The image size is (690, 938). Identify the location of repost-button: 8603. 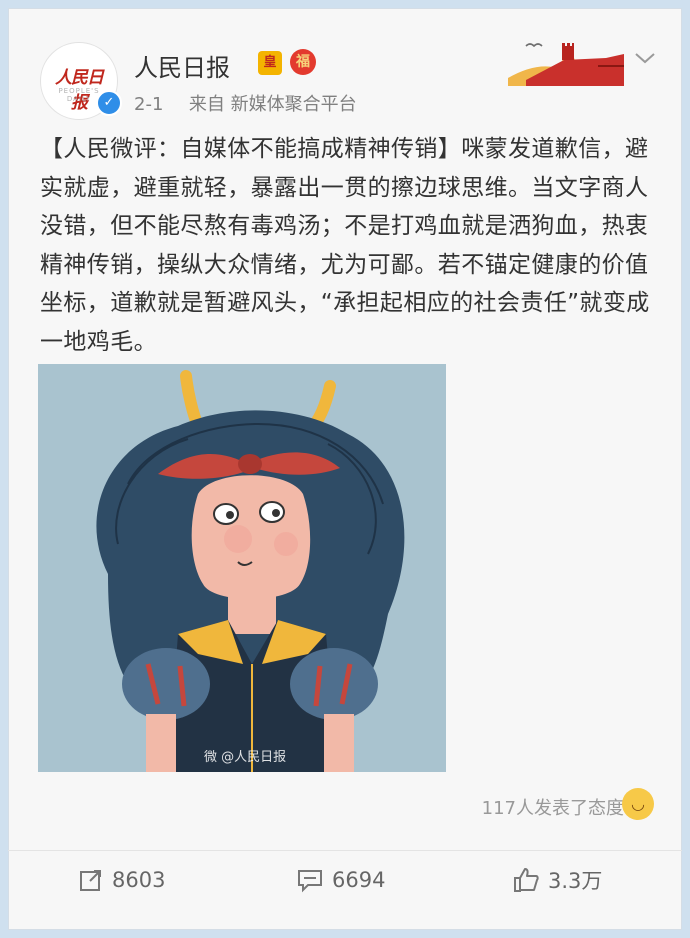
(121, 880).